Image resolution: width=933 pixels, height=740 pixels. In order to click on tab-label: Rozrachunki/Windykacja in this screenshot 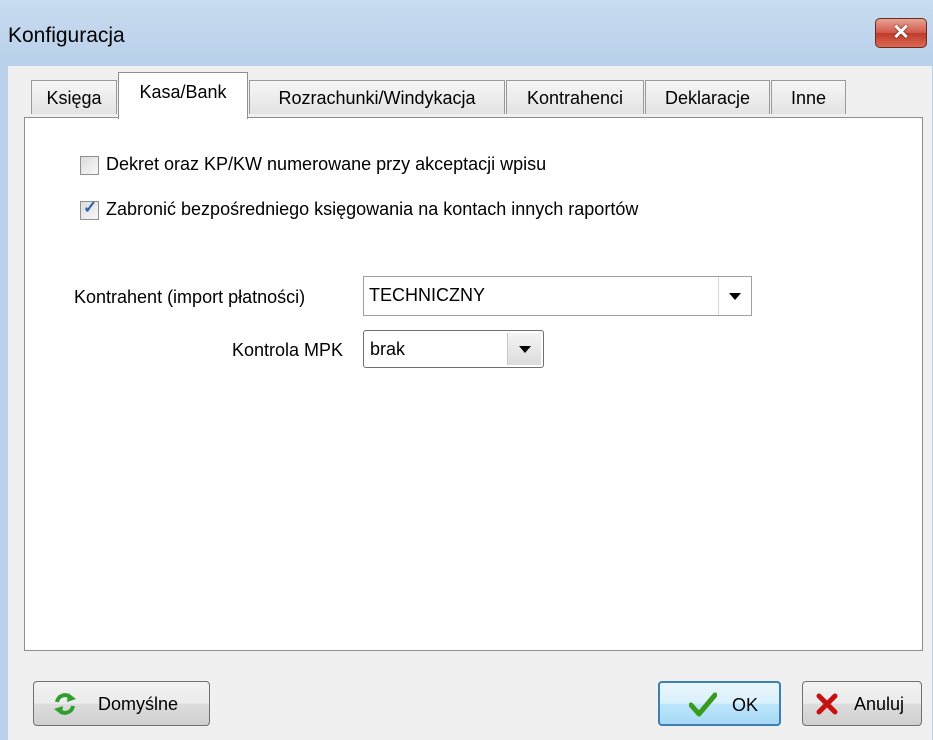, I will do `click(377, 98)`.